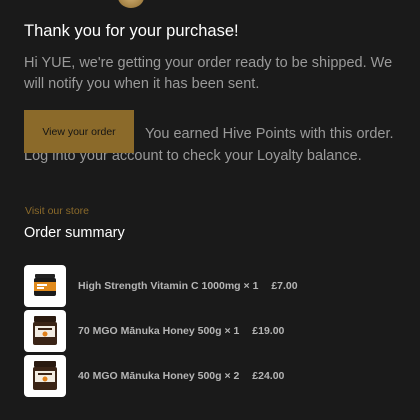 The width and height of the screenshot is (420, 420). Describe the element at coordinates (232, 375) in the screenshot. I see `item-qty: × 2` at that location.